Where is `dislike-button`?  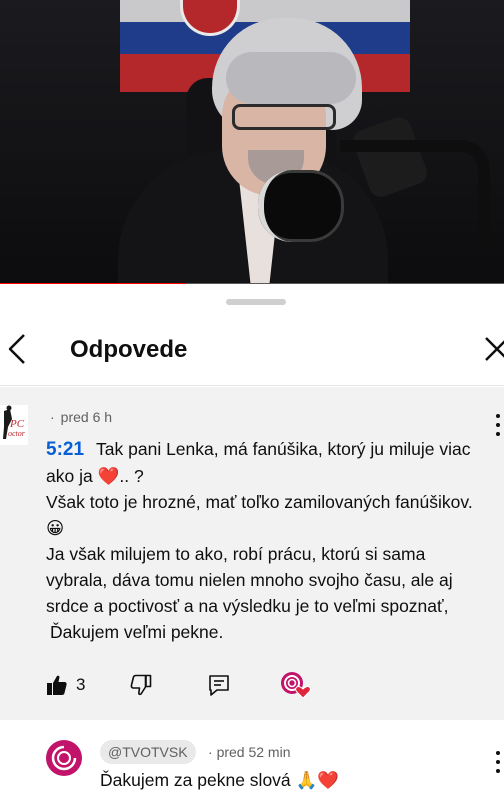
dislike-button is located at coordinates (141, 685).